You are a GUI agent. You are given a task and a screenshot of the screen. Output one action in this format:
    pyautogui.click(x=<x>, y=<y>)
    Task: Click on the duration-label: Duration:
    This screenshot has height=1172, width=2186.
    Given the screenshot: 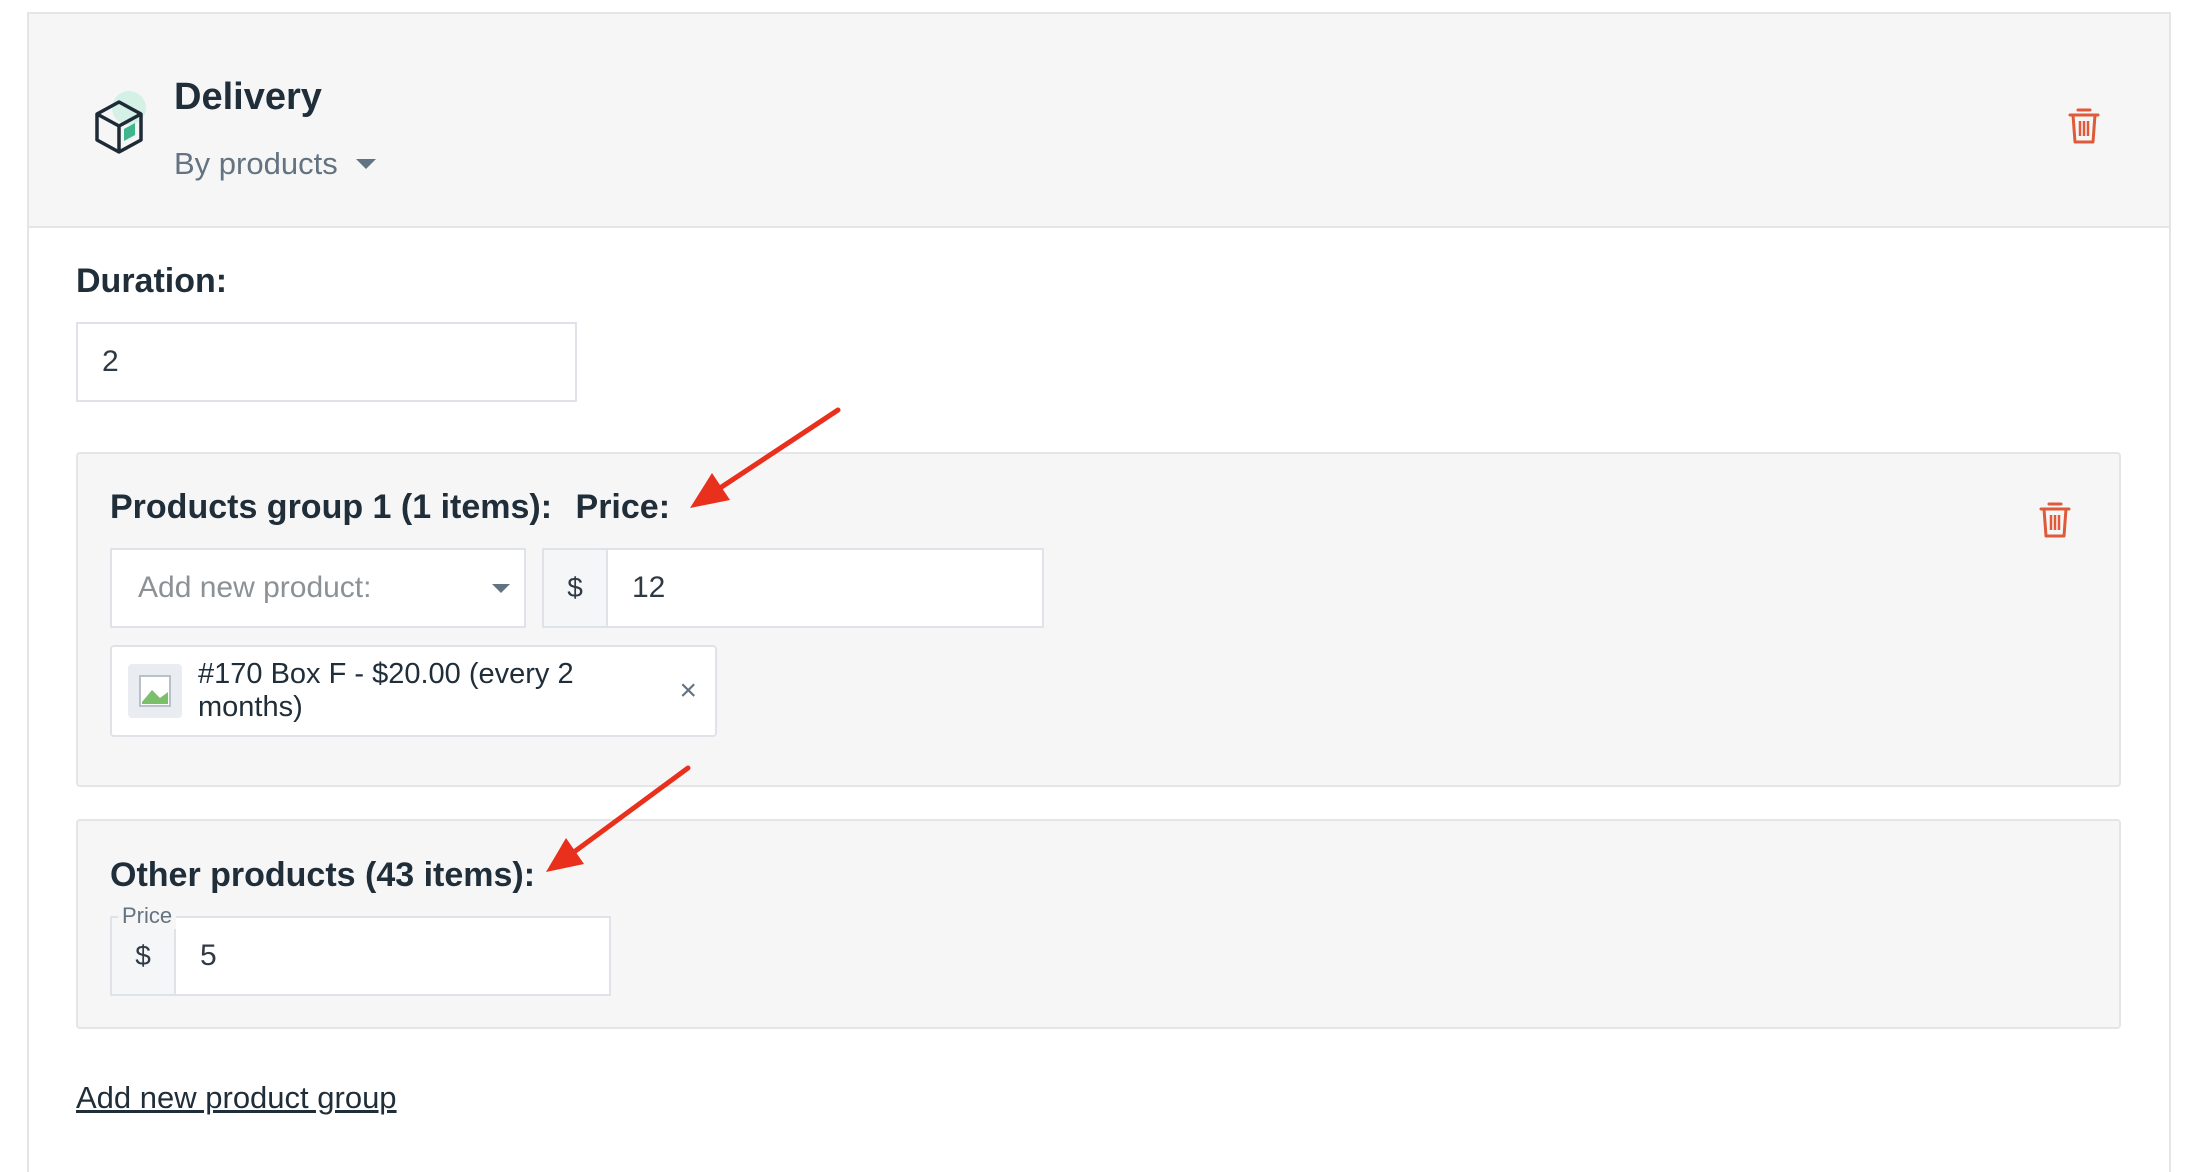 What is the action you would take?
    pyautogui.click(x=152, y=281)
    